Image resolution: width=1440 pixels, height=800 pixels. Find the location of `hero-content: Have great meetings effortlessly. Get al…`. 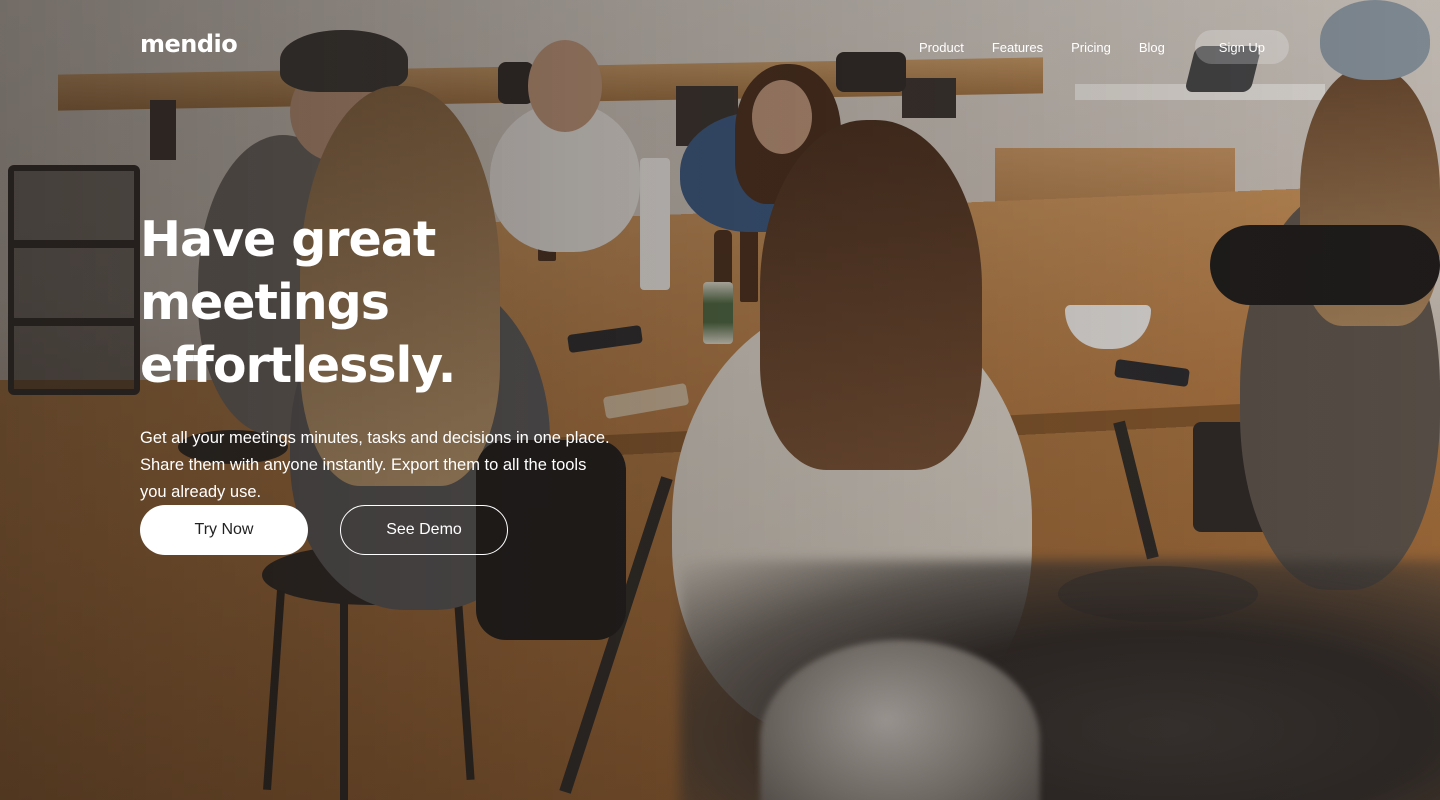

hero-content: Have great meetings effortlessly. Get al… is located at coordinates (420, 357).